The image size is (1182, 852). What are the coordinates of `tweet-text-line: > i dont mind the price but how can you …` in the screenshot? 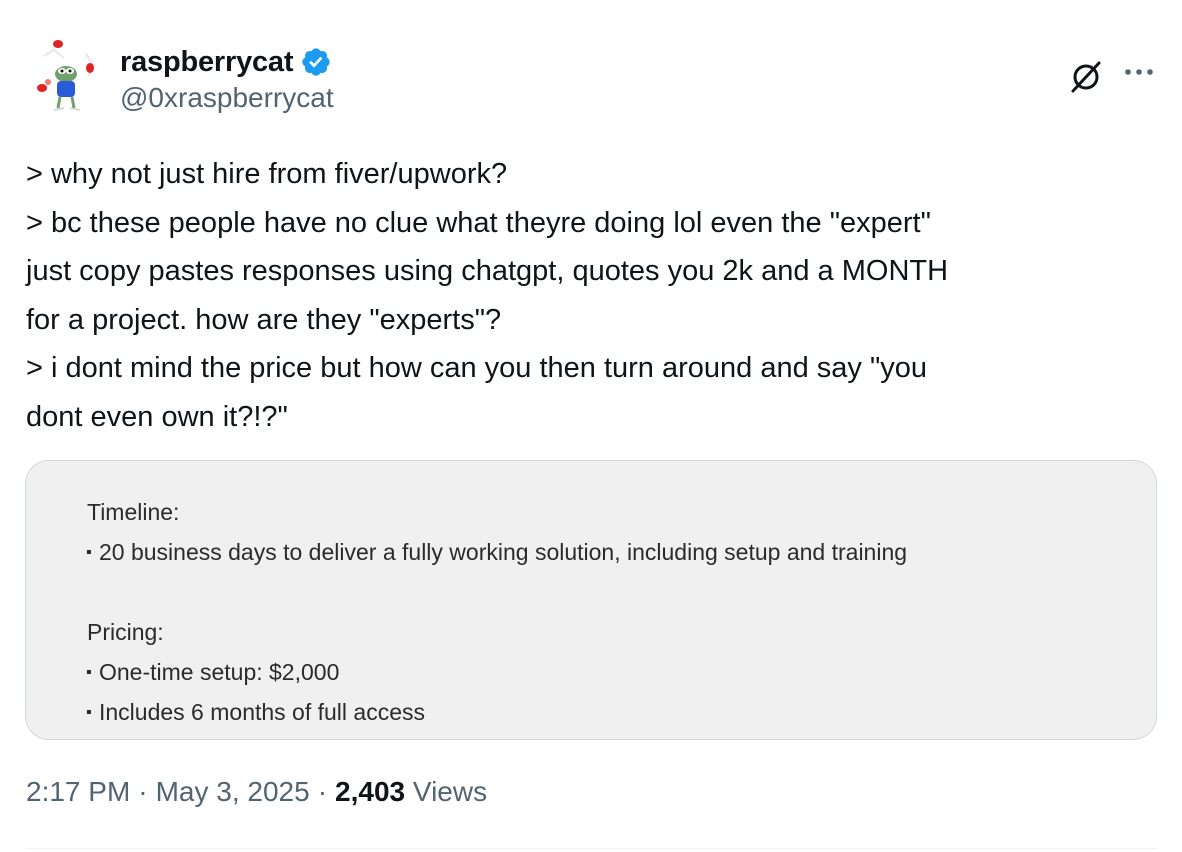 It's located at (477, 368).